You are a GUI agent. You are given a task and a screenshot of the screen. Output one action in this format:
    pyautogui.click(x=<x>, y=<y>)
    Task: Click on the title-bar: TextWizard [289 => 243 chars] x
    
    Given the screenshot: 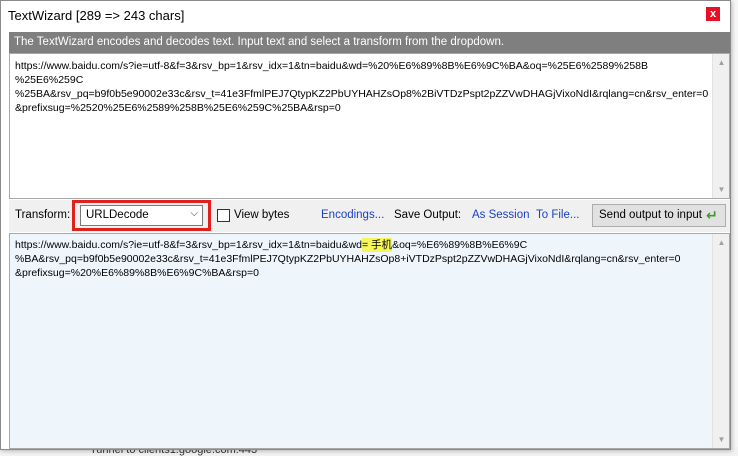 What is the action you would take?
    pyautogui.click(x=365, y=16)
    